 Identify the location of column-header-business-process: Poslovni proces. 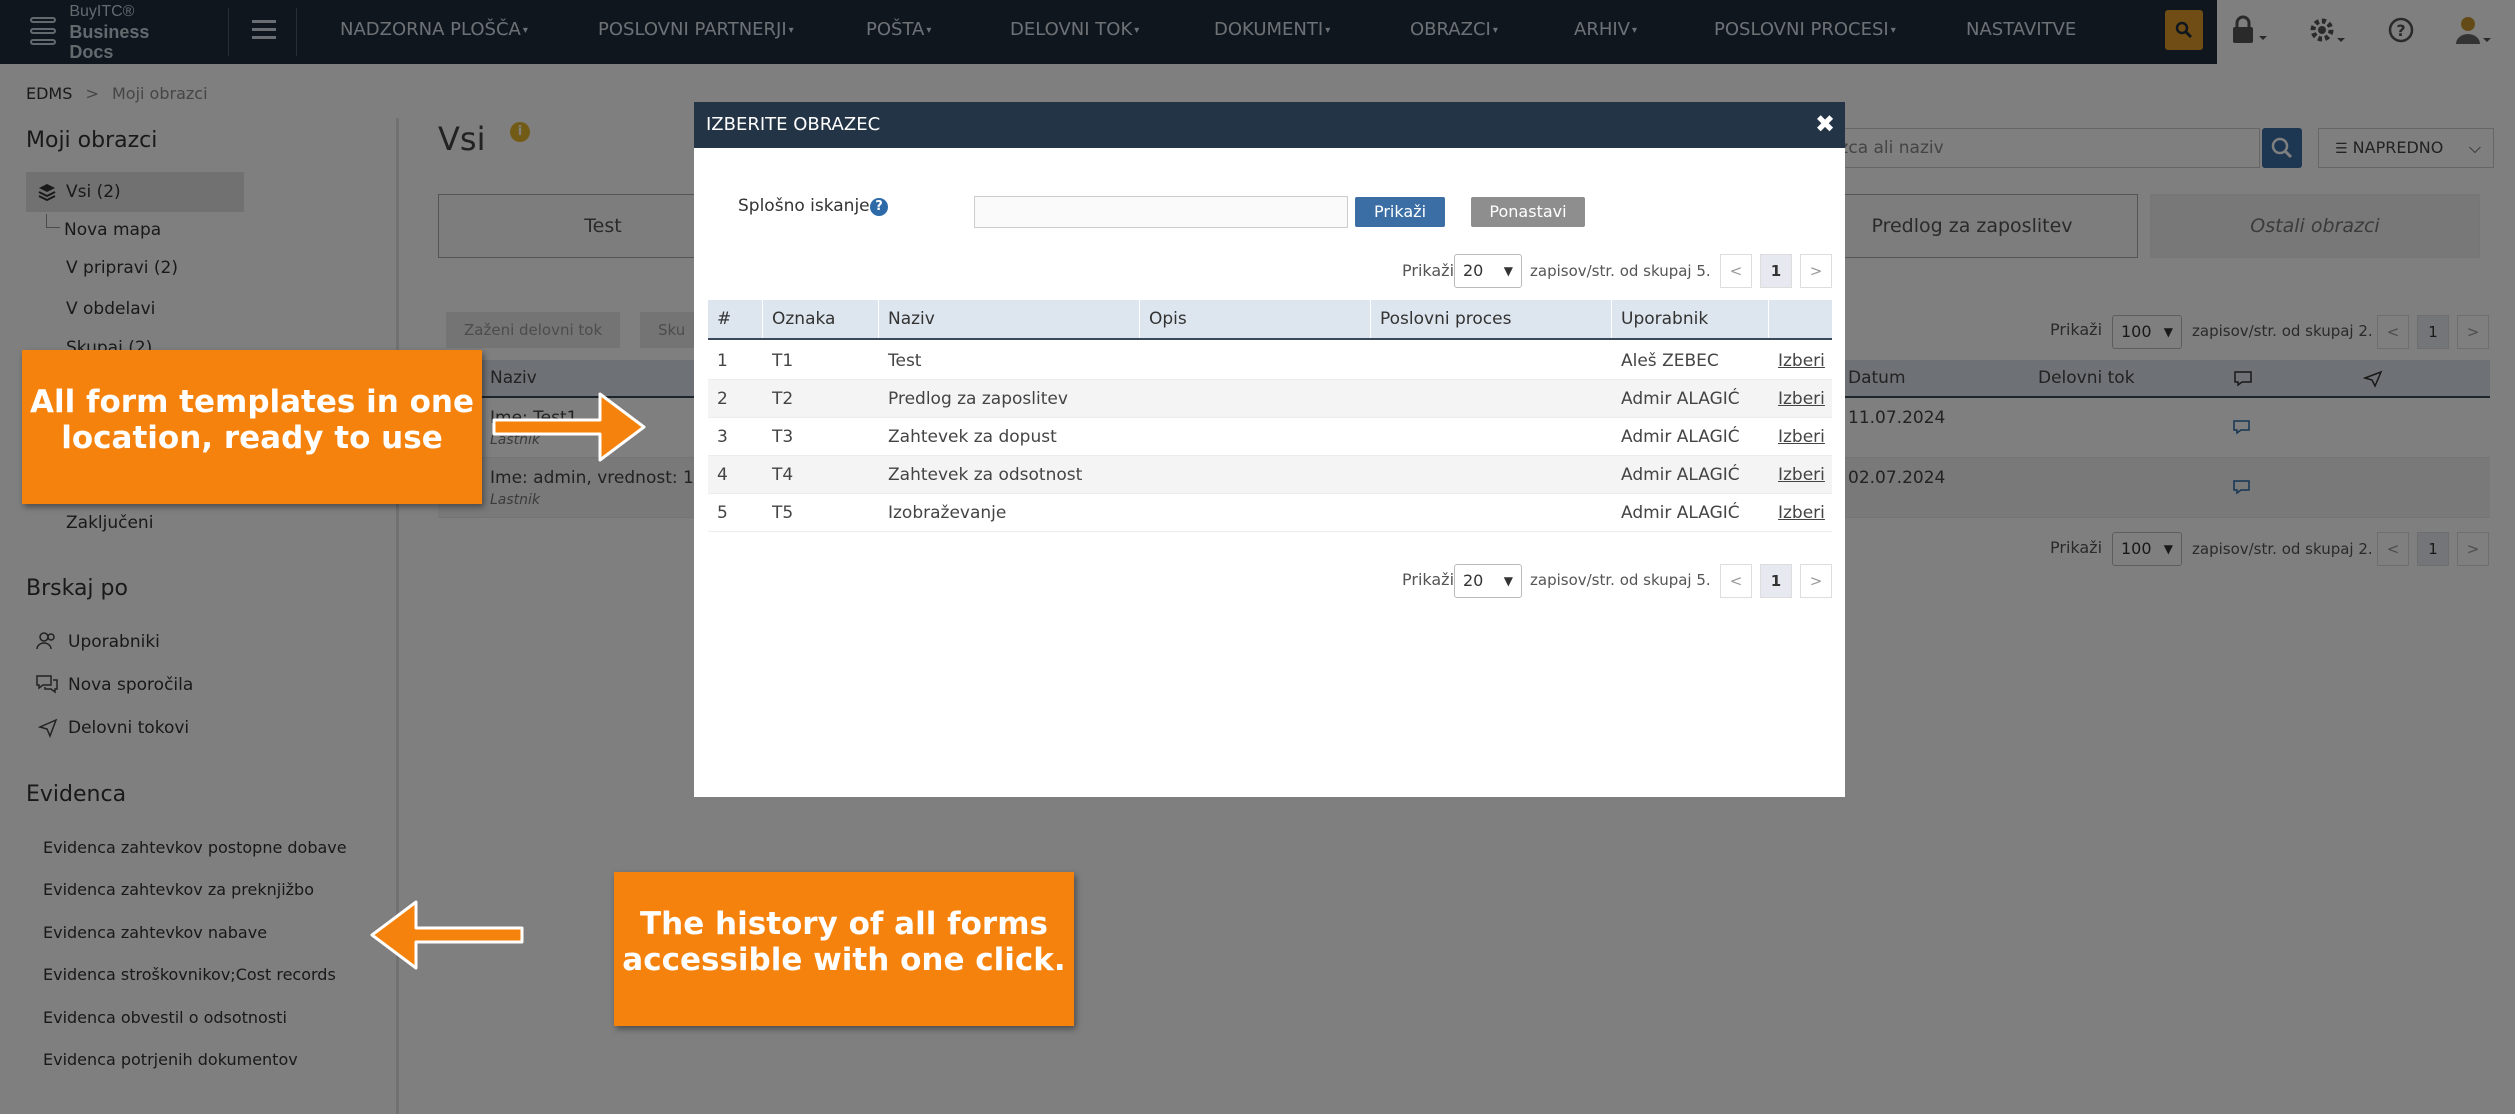
(1491, 319).